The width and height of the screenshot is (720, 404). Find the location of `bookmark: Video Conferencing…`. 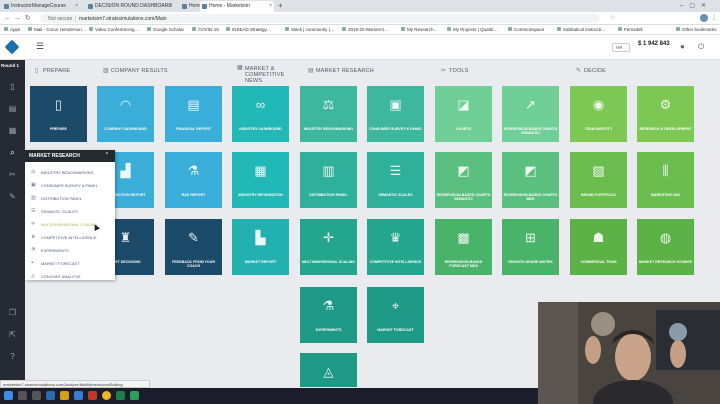

bookmark: Video Conferencing… is located at coordinates (114, 29).